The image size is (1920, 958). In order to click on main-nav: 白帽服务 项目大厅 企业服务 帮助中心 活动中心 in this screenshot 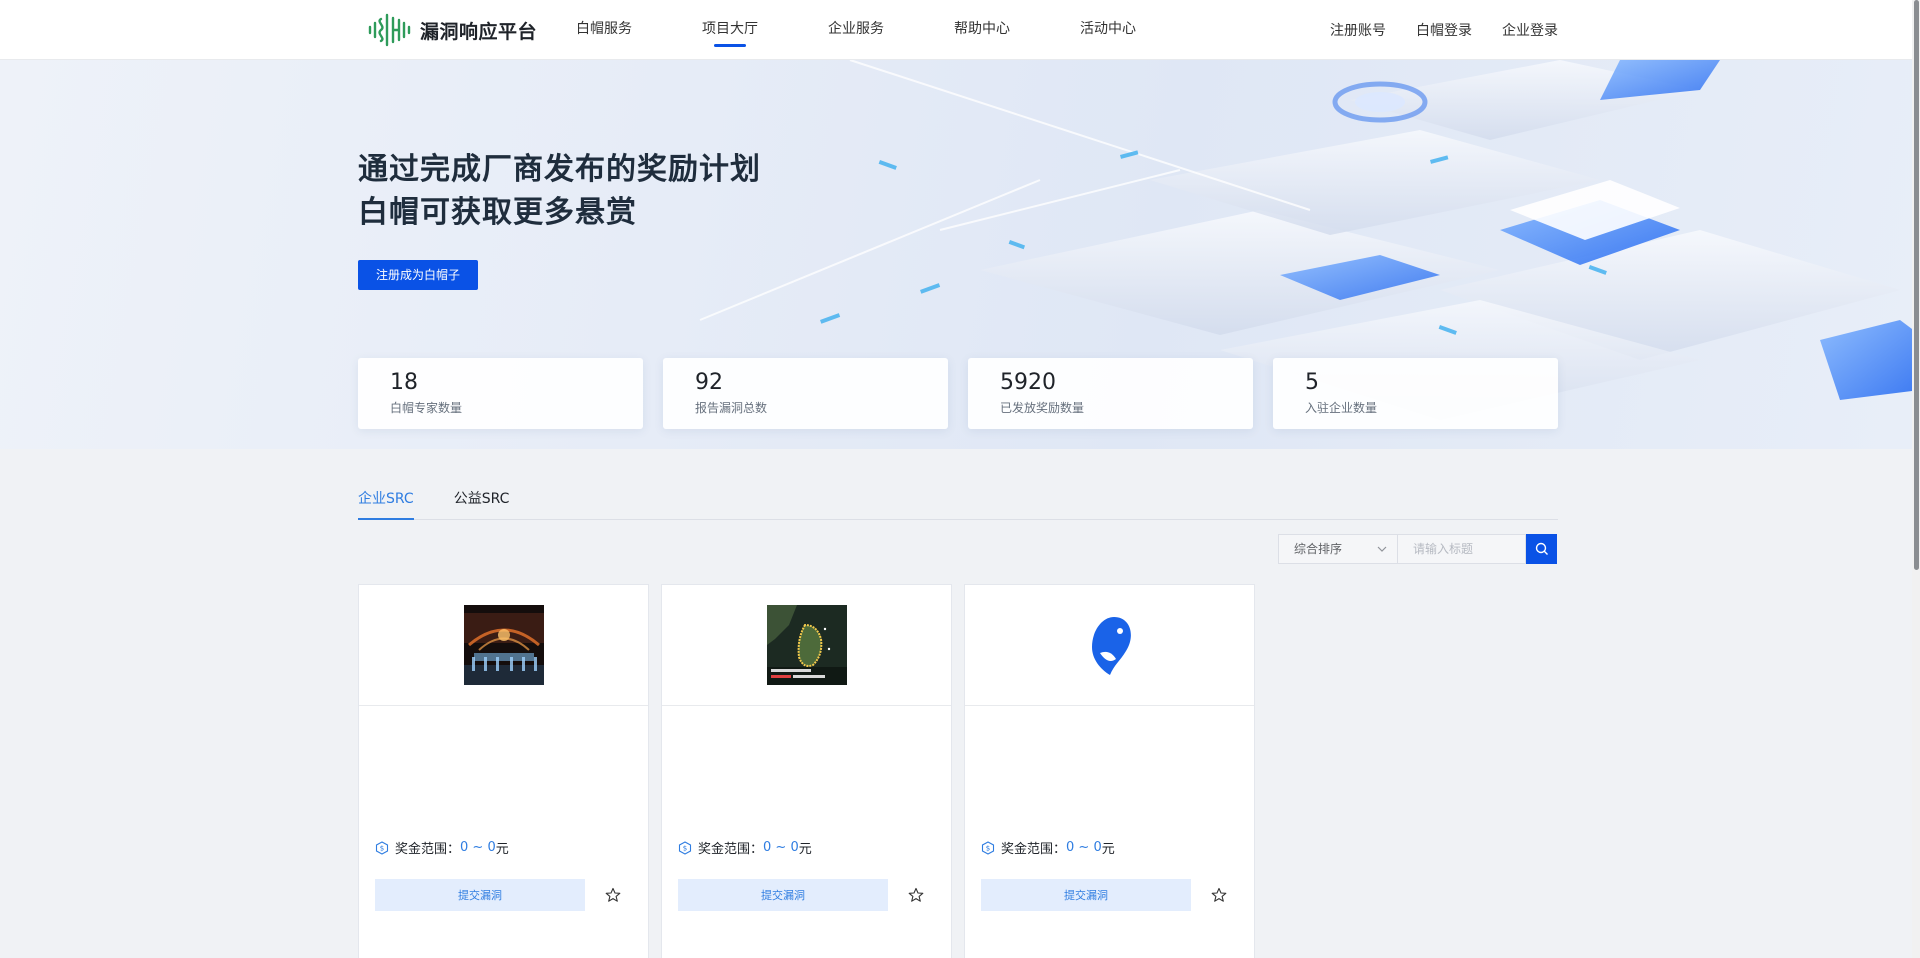, I will do `click(891, 30)`.